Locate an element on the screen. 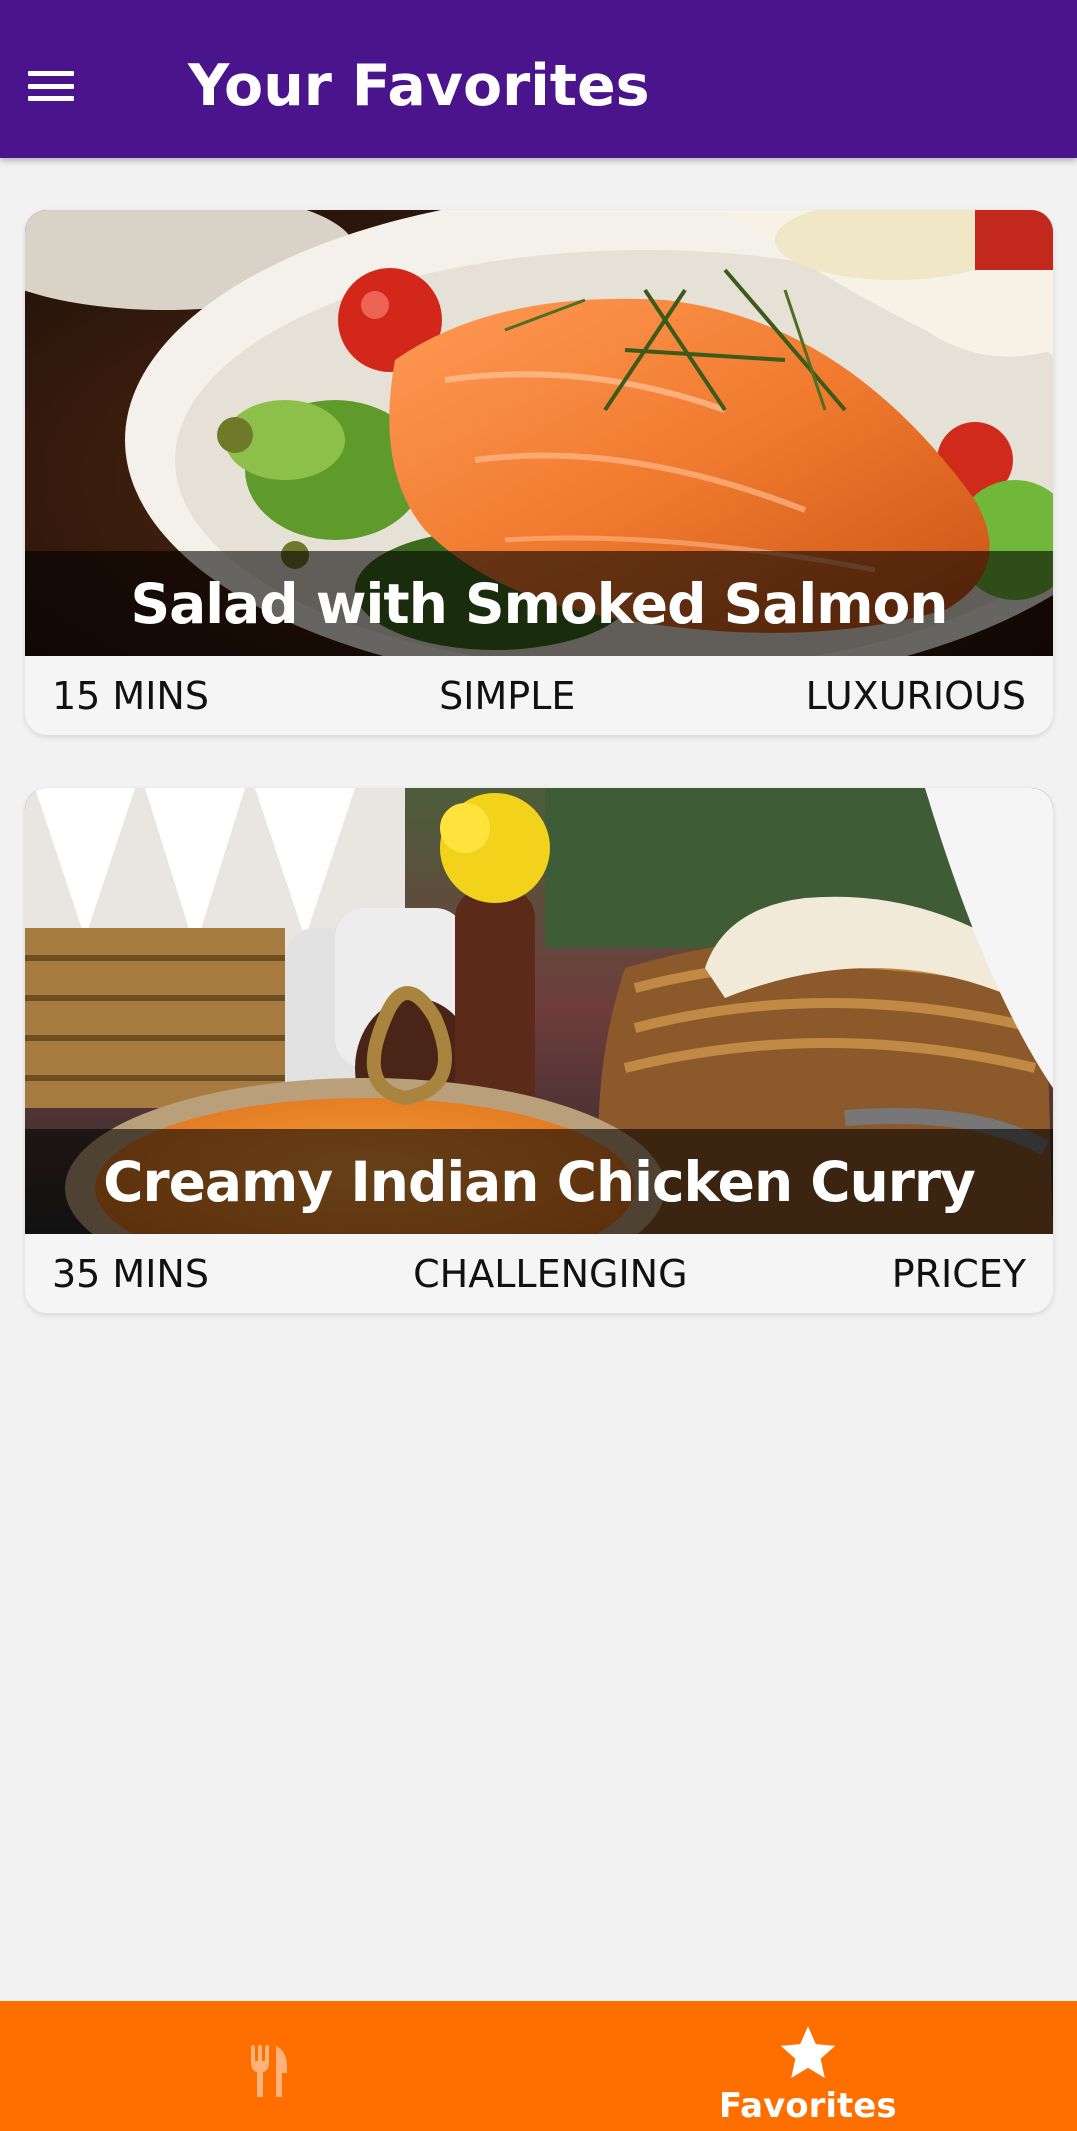  bottom-navigation-bar: Favorites is located at coordinates (538, 2066).